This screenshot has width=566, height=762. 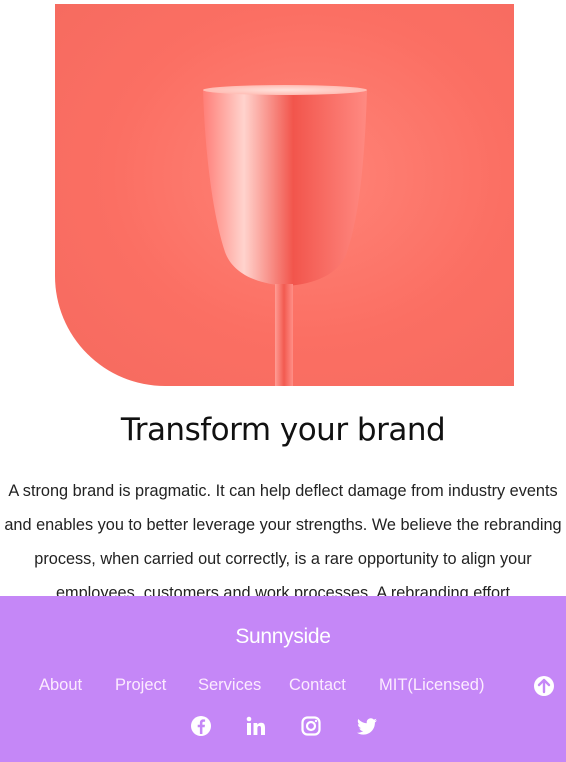 What do you see at coordinates (201, 726) in the screenshot?
I see `facebook-icon` at bounding box center [201, 726].